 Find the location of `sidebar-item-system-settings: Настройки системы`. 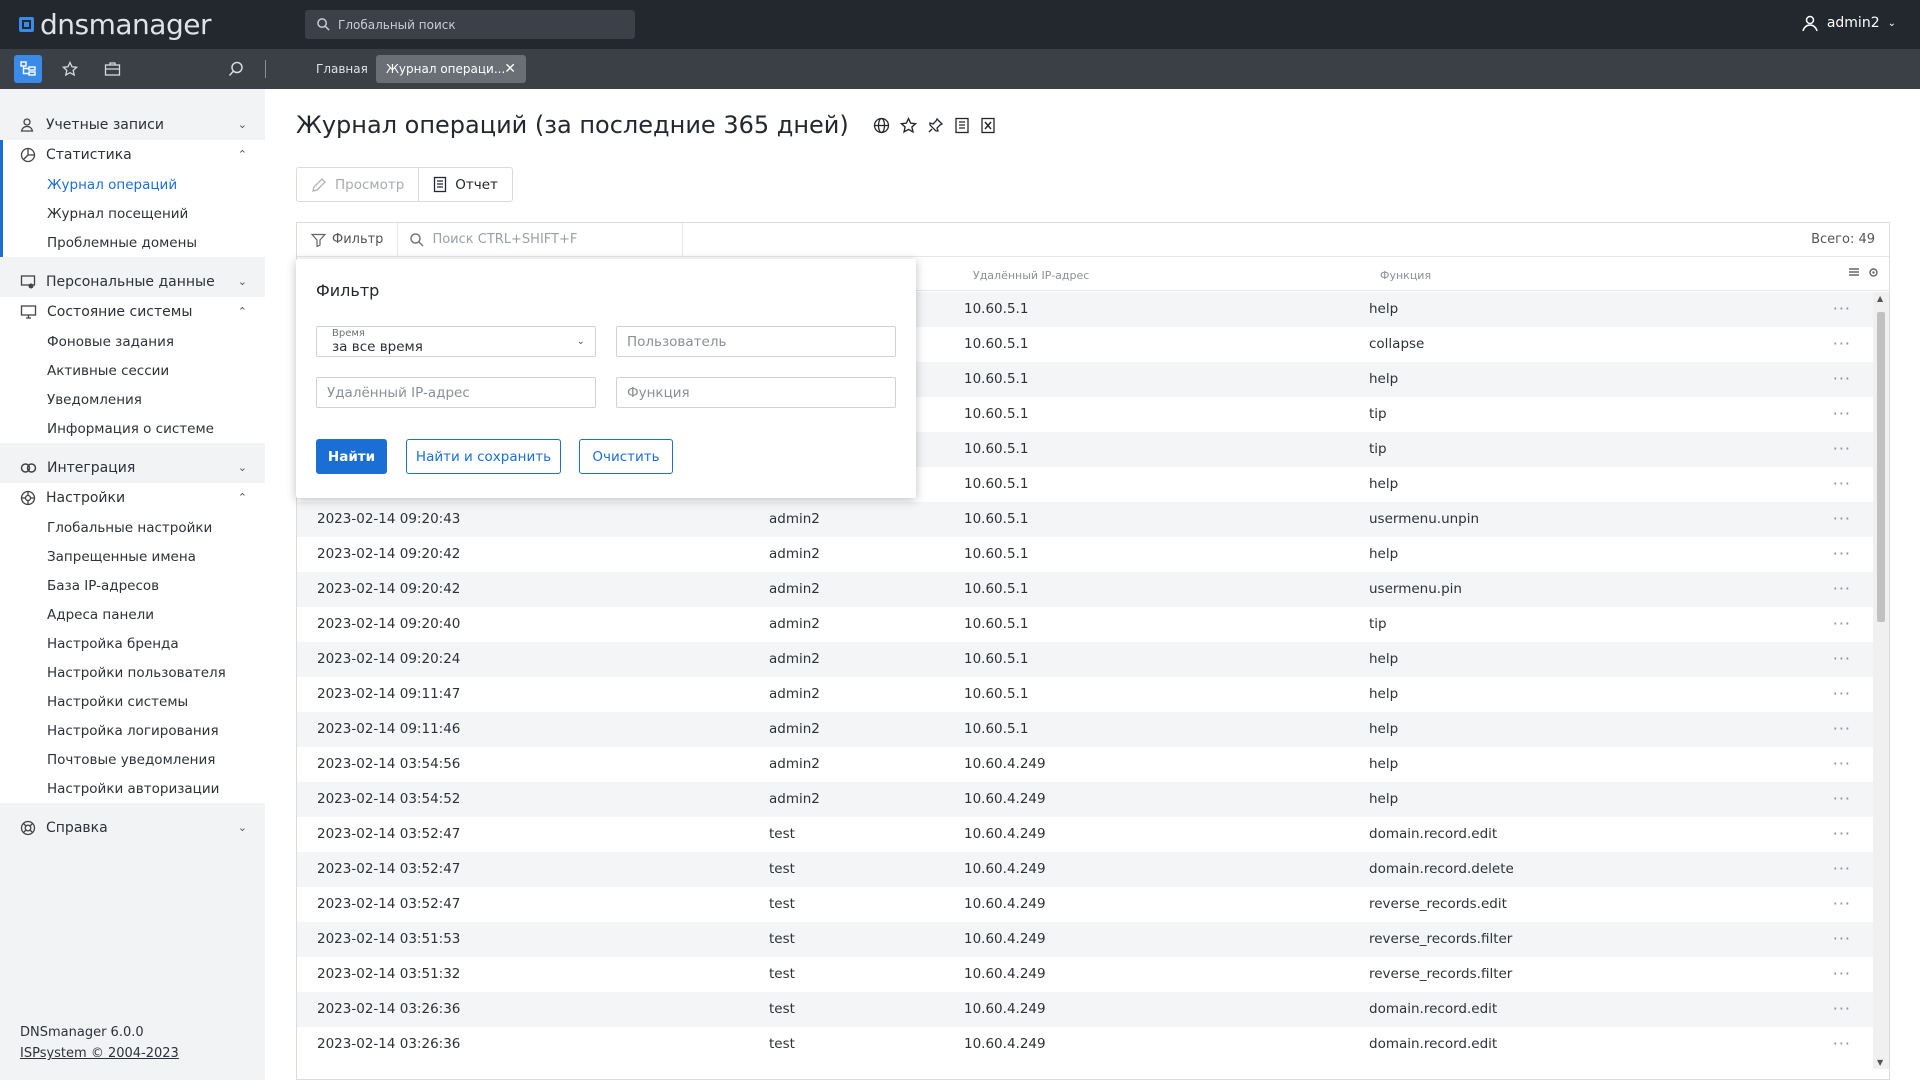

sidebar-item-system-settings: Настройки системы is located at coordinates (132, 701).